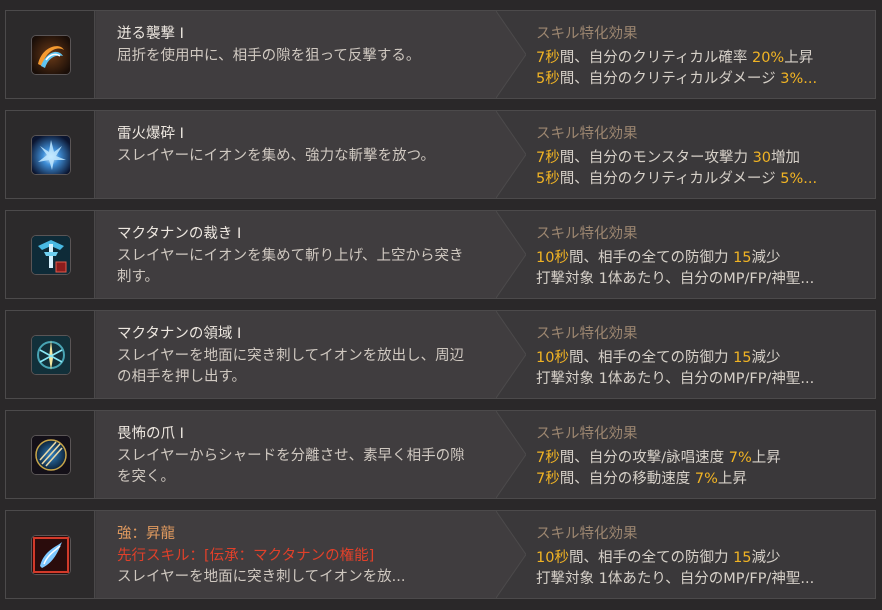 The image size is (882, 610). Describe the element at coordinates (150, 34) in the screenshot. I see `skill-name: 迸る襲撃 I` at that location.